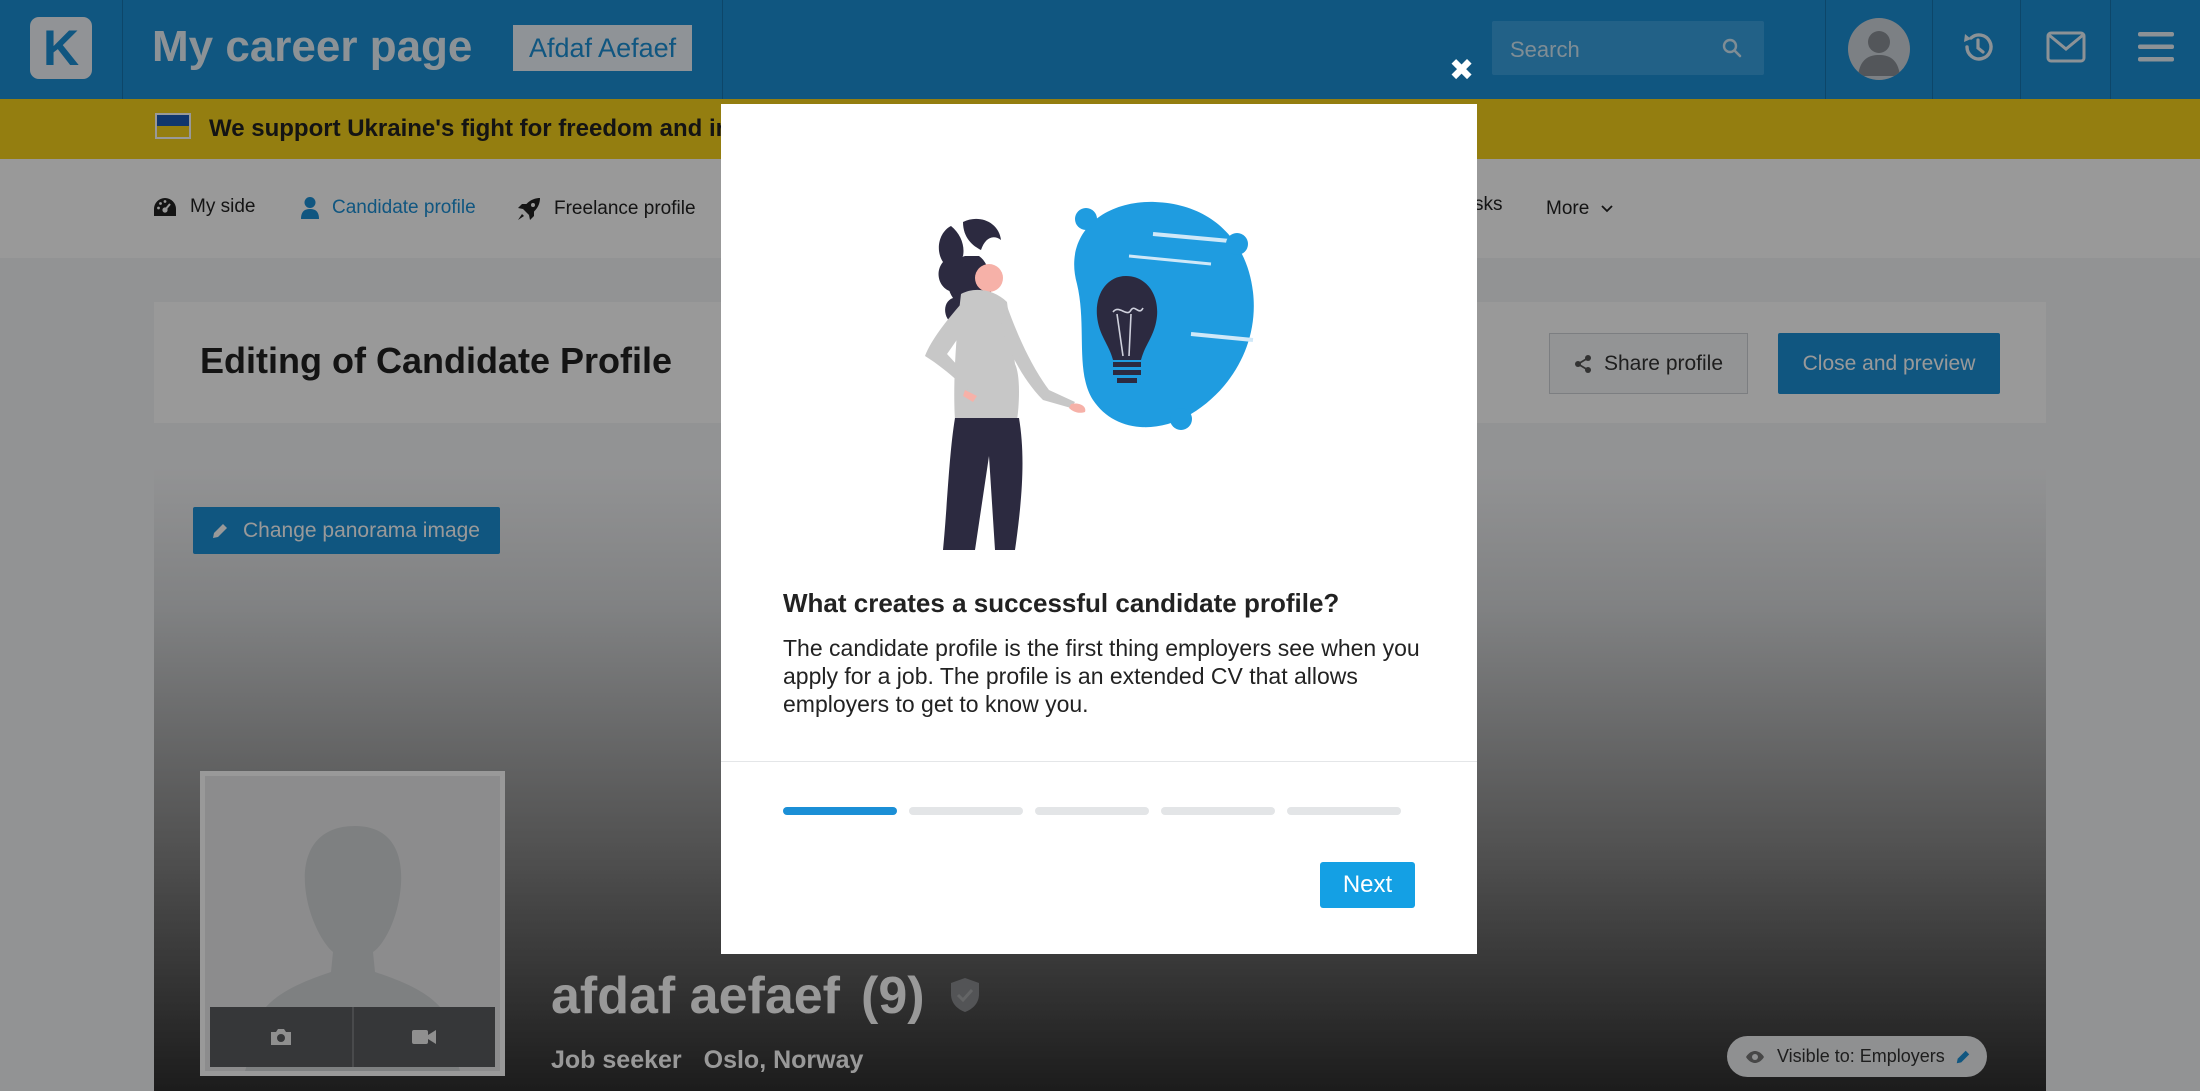 The width and height of the screenshot is (2200, 1091). I want to click on next-button: Next, so click(1367, 885).